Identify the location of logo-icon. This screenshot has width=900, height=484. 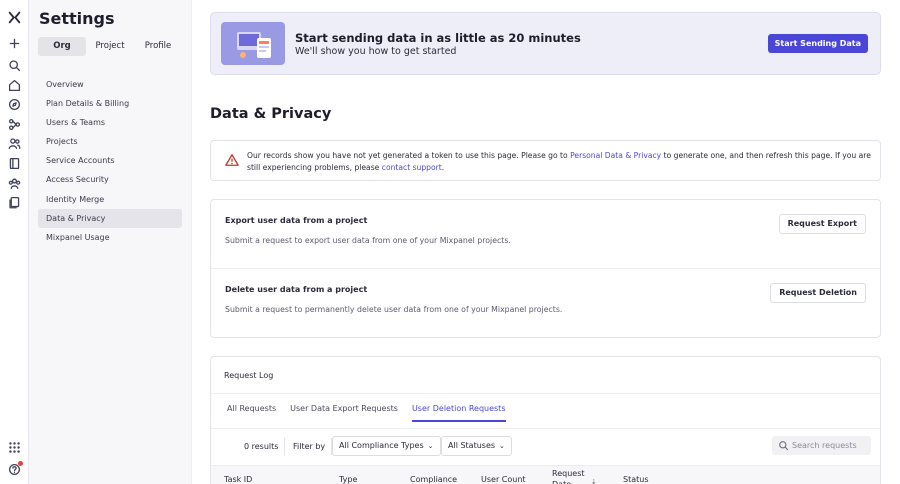
(14, 17).